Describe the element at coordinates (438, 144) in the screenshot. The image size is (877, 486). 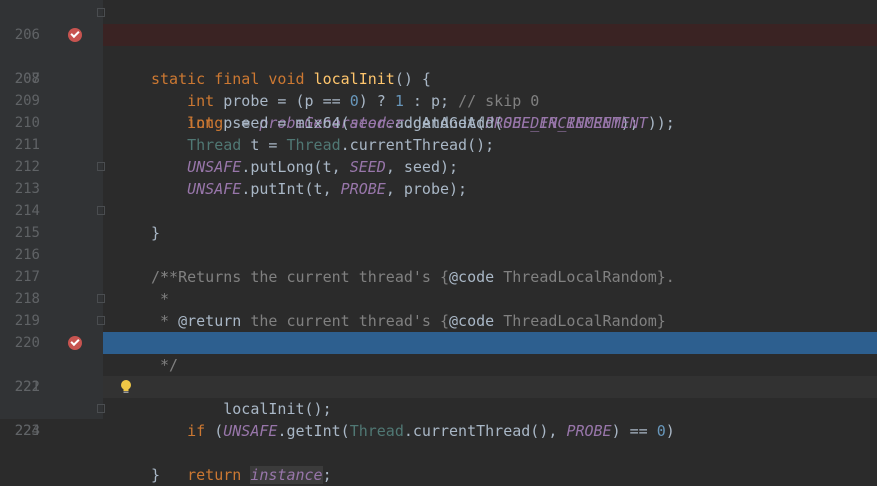
I see `code-line: 211 UNSAFE.putLong(t, SEED, seed);` at that location.